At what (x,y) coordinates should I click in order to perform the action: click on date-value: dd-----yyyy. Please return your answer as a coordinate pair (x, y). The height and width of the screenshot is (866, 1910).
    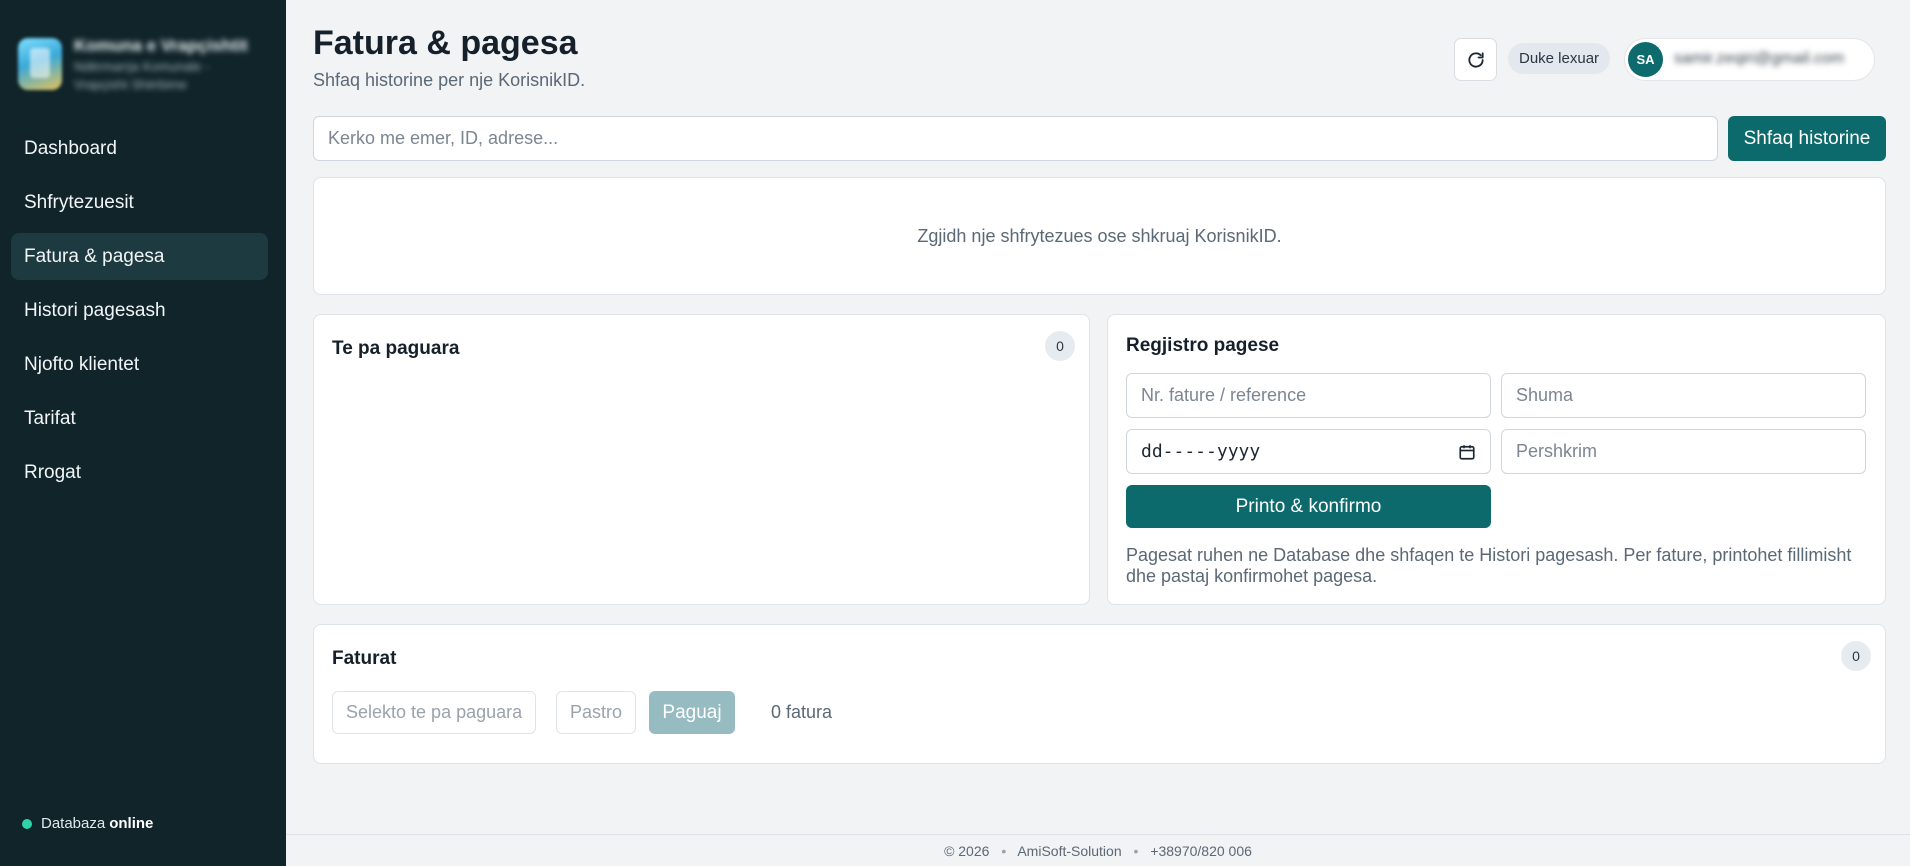
    Looking at the image, I should click on (1201, 451).